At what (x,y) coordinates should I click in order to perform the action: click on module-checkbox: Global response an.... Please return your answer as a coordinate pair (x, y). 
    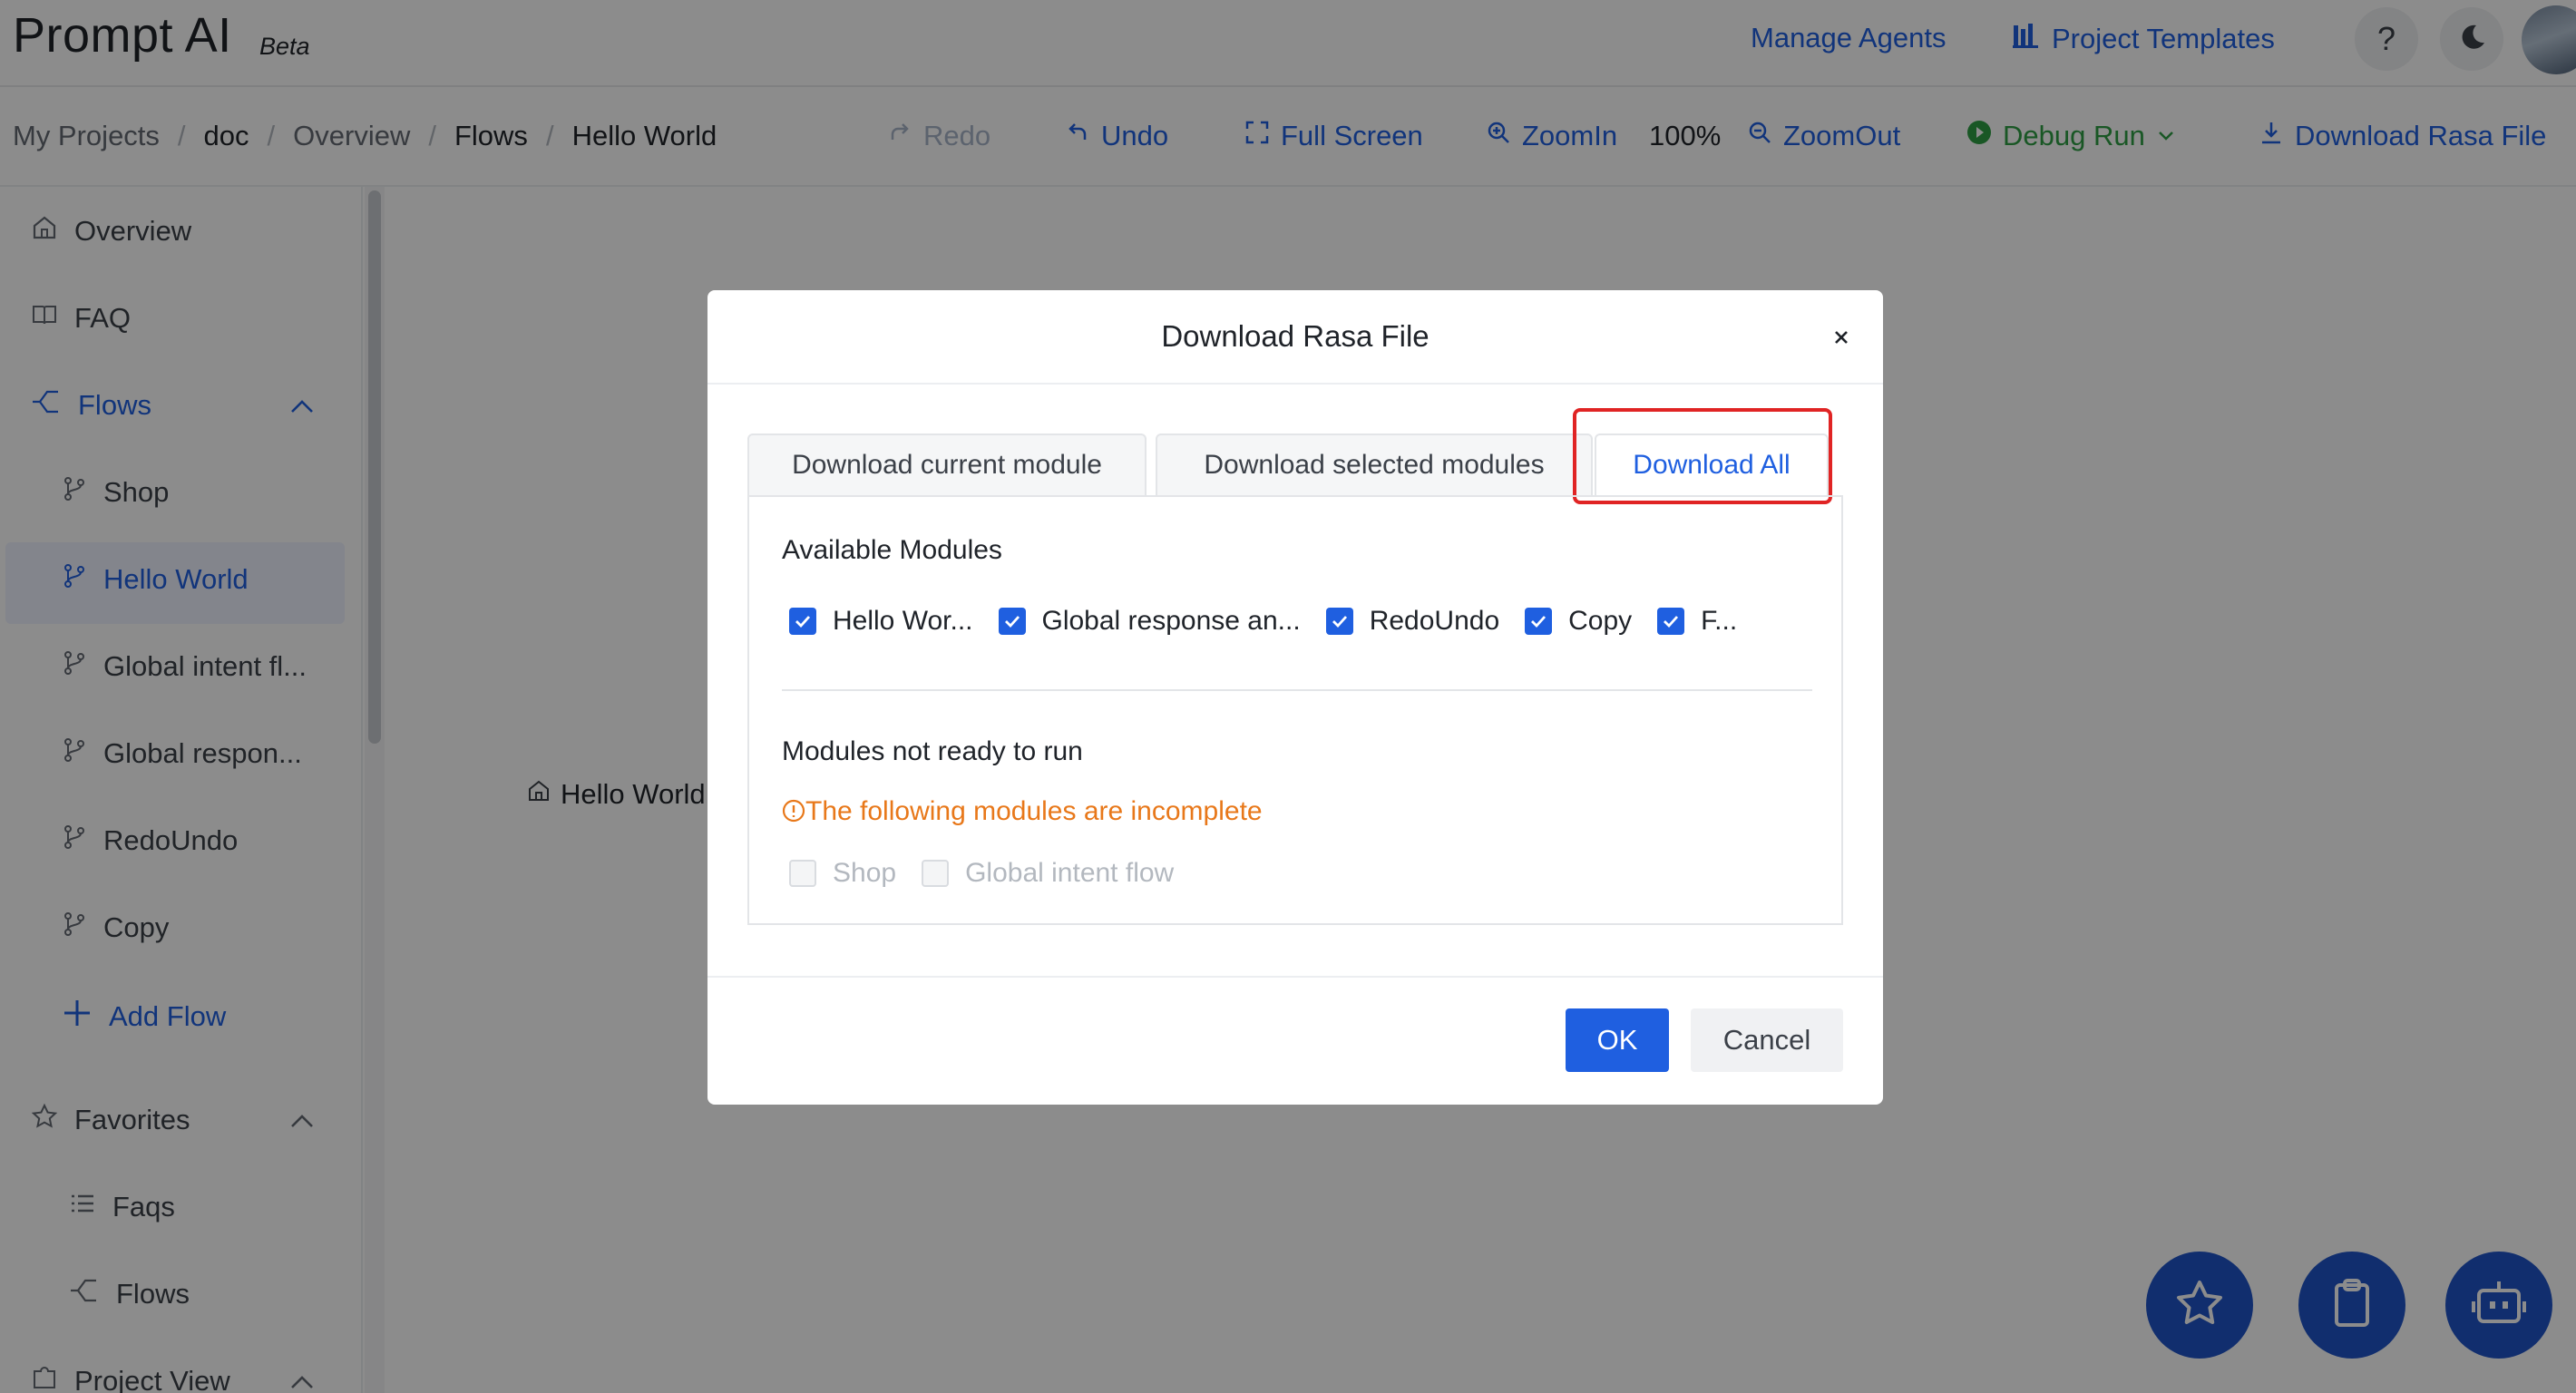
    Looking at the image, I should click on (1149, 621).